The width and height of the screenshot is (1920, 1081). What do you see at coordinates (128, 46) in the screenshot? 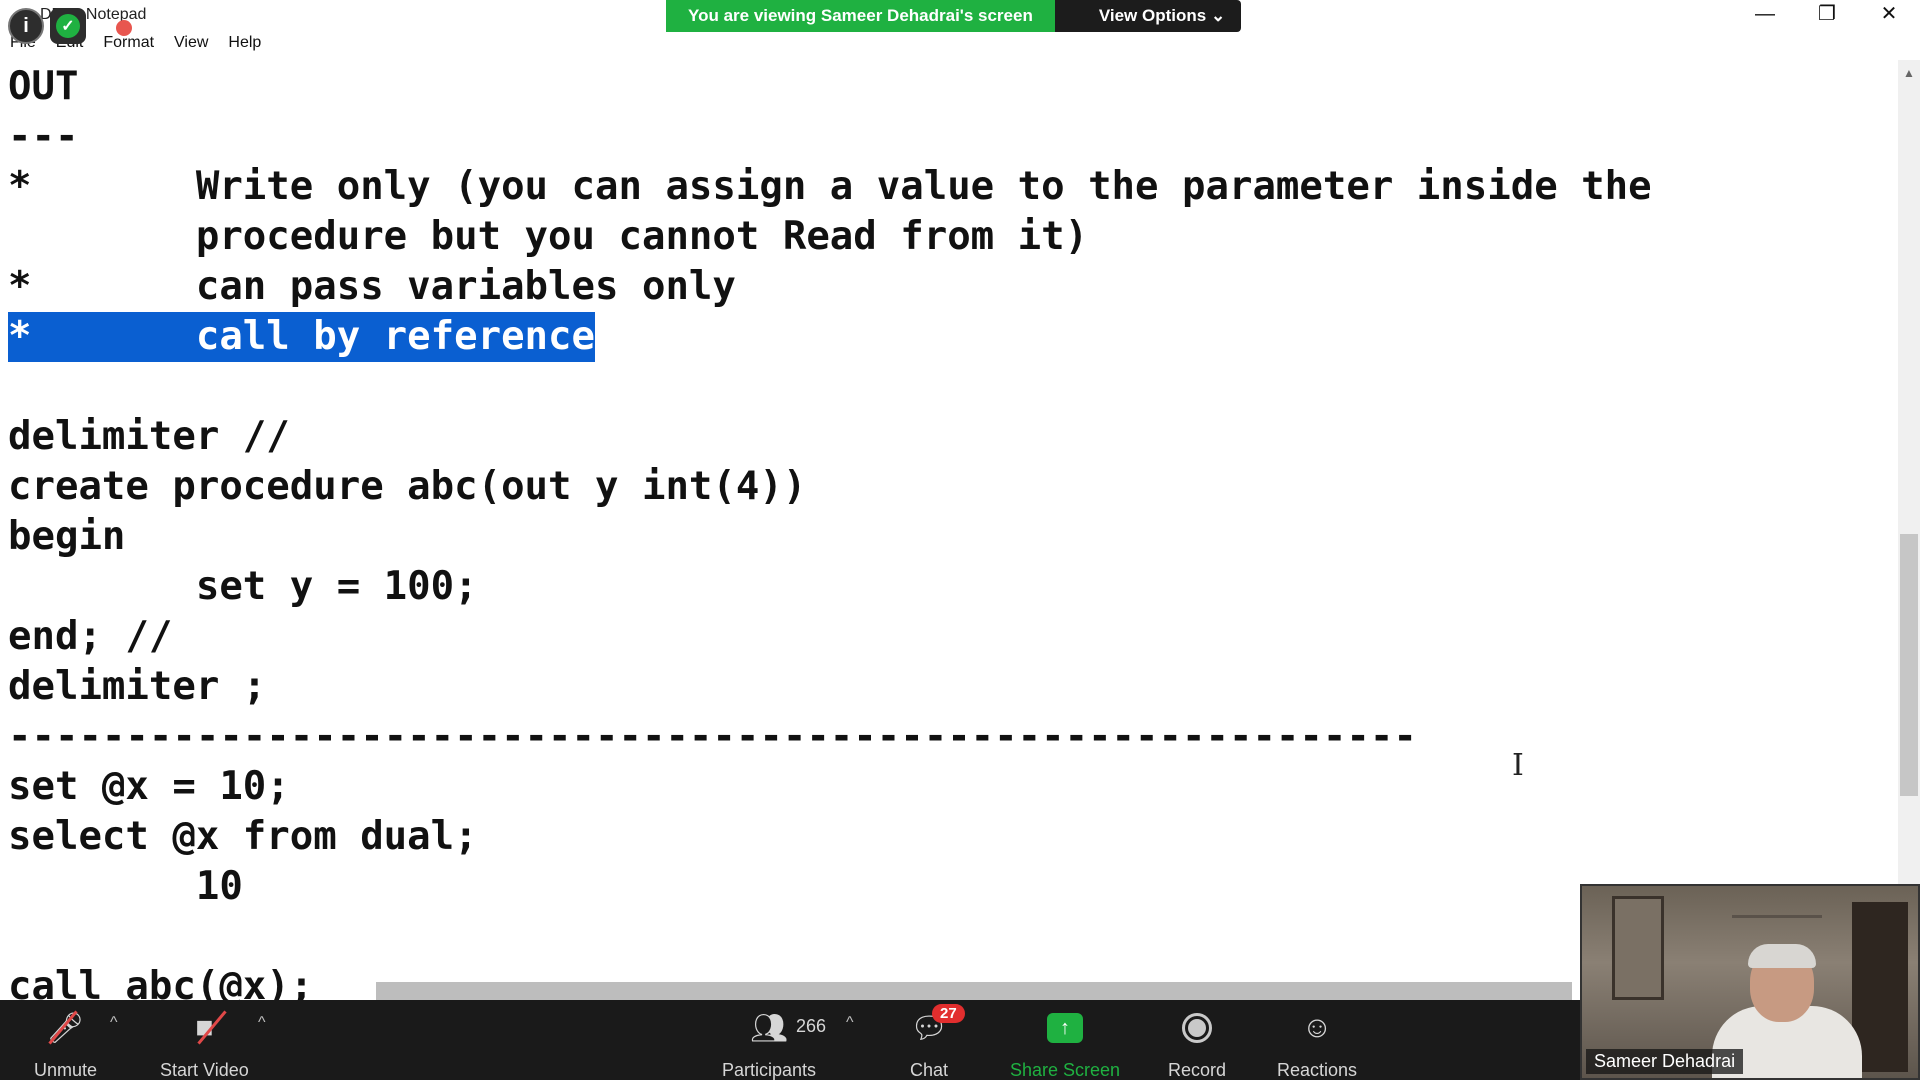
I see `menu-format: Format` at bounding box center [128, 46].